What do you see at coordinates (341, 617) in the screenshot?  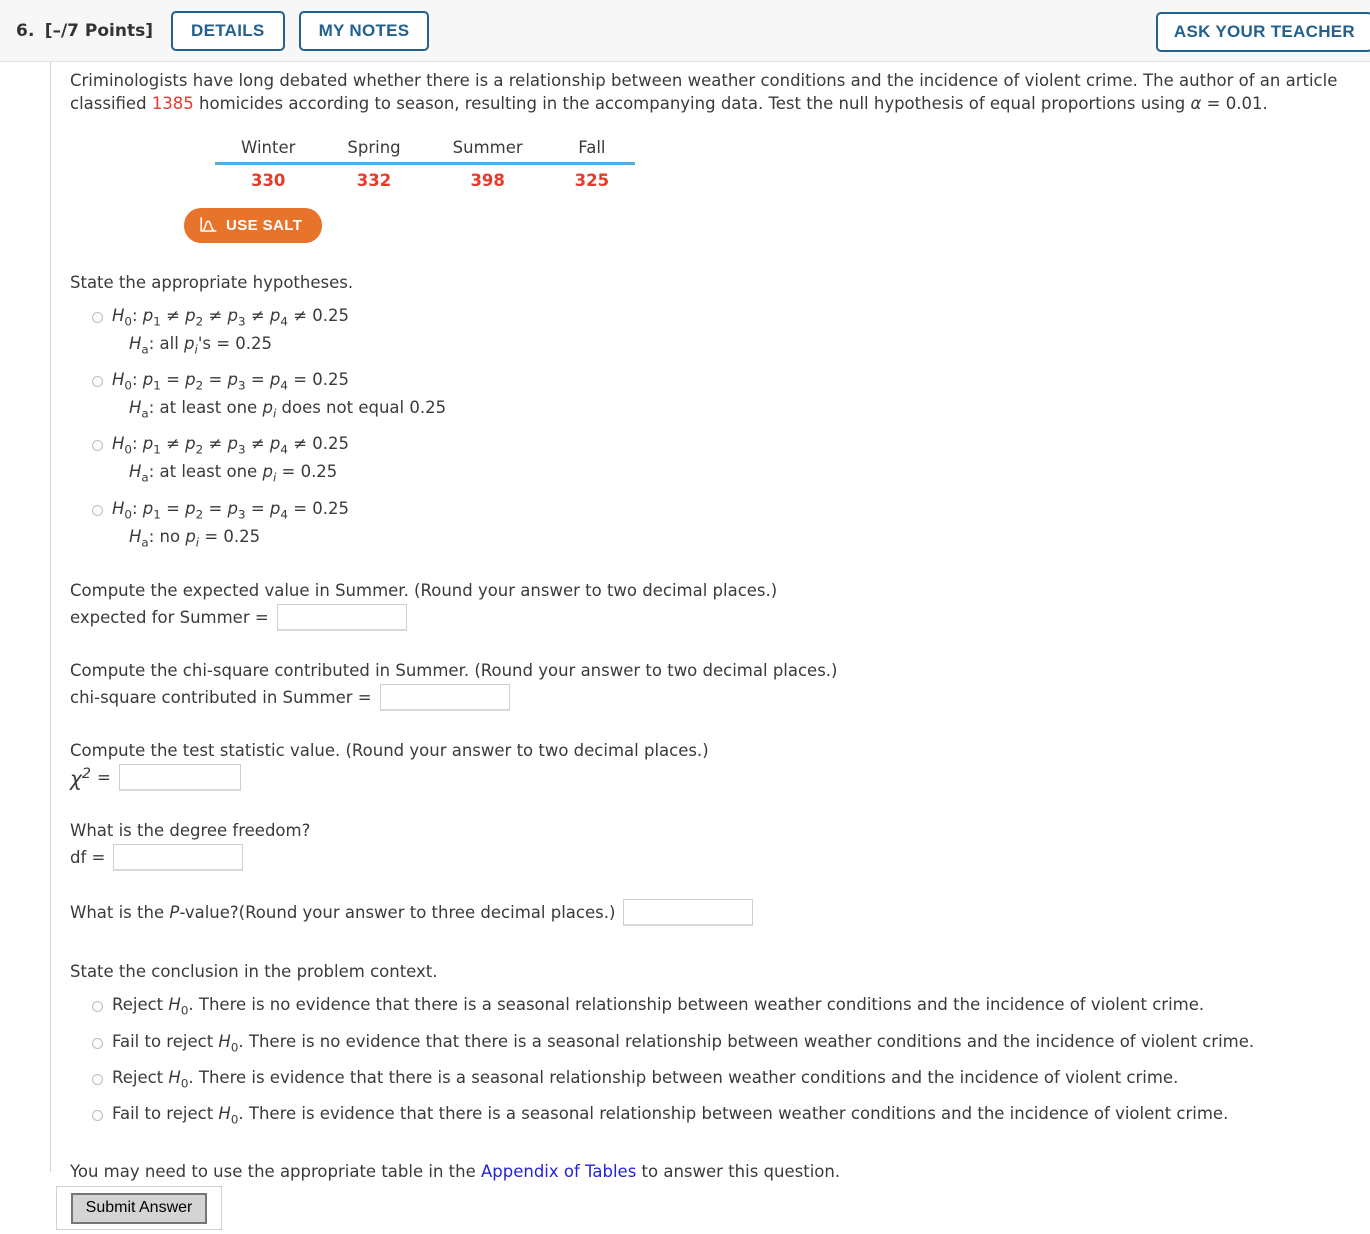 I see `expected-value-input` at bounding box center [341, 617].